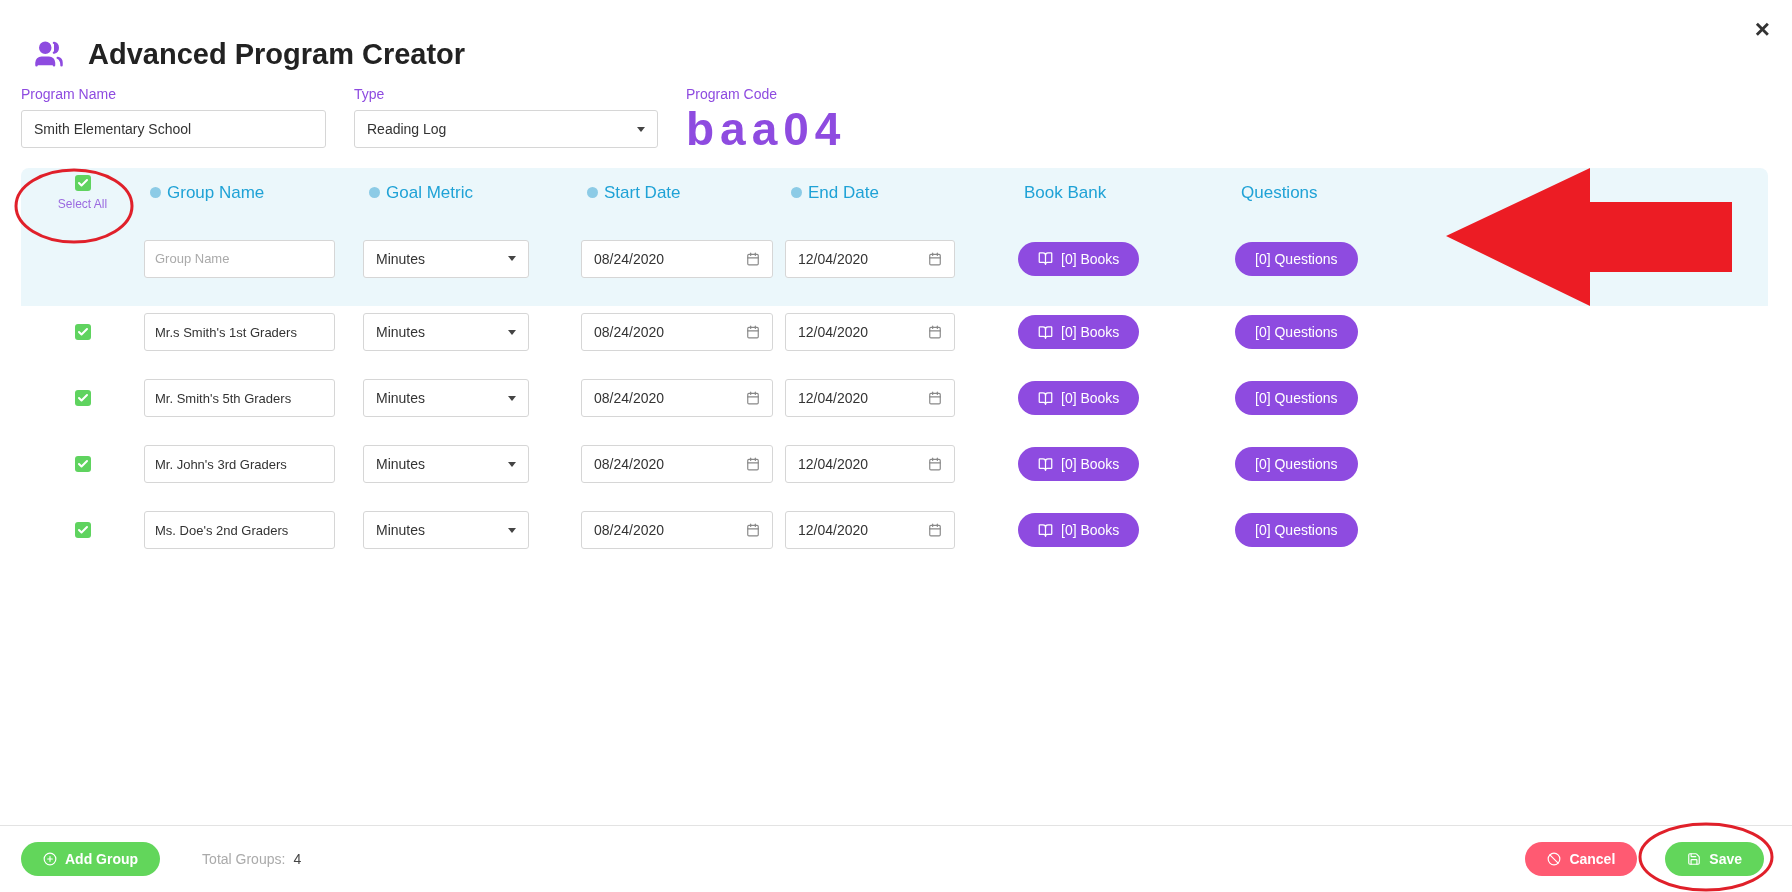 The height and width of the screenshot is (892, 1792). Describe the element at coordinates (370, 94) in the screenshot. I see `field-label: Type` at that location.